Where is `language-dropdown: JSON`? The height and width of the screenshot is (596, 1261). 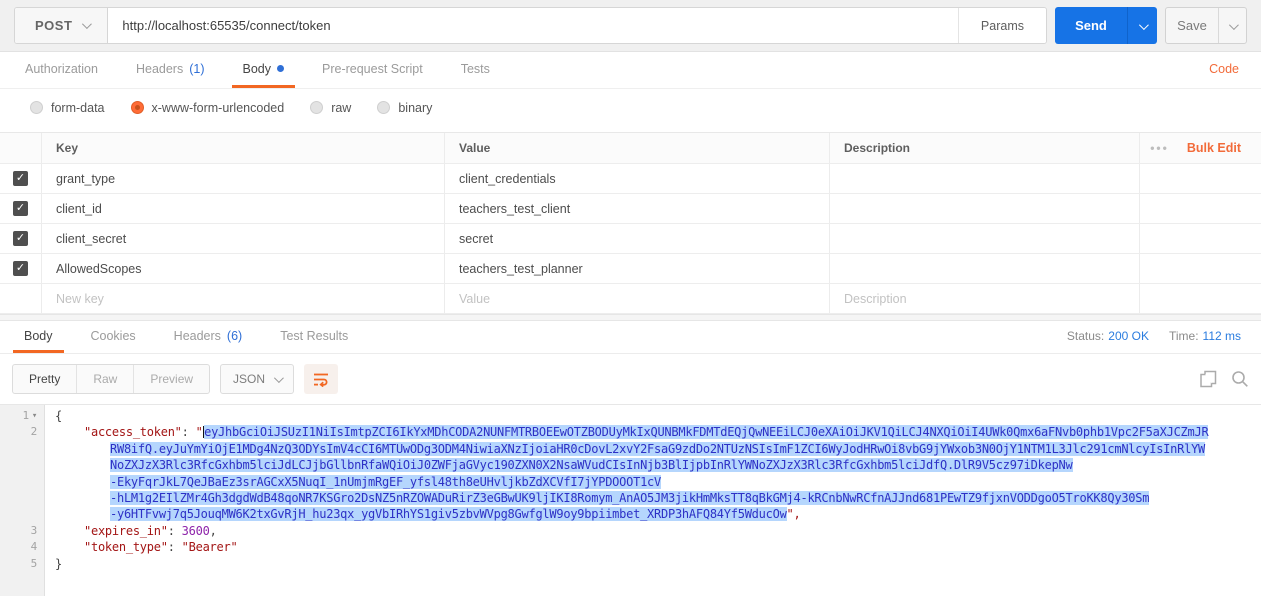
language-dropdown: JSON is located at coordinates (257, 379).